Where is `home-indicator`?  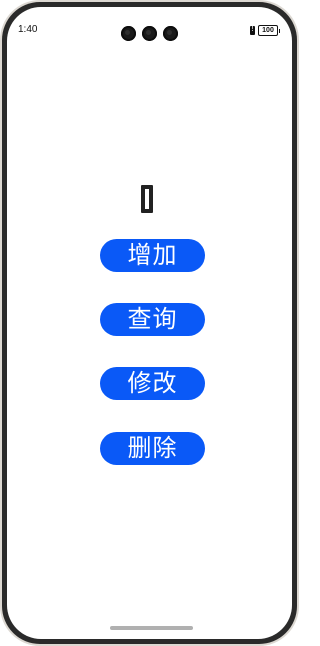
home-indicator is located at coordinates (151, 628).